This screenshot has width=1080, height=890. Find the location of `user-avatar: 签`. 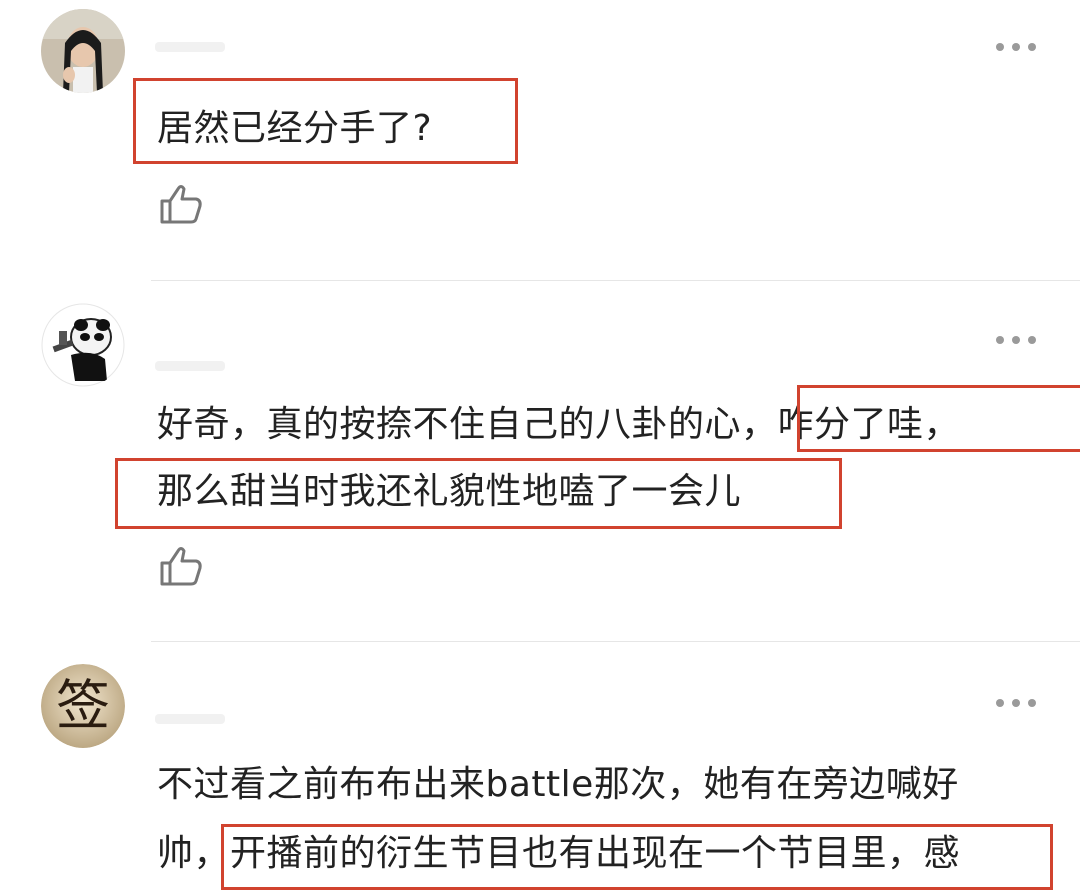

user-avatar: 签 is located at coordinates (83, 706).